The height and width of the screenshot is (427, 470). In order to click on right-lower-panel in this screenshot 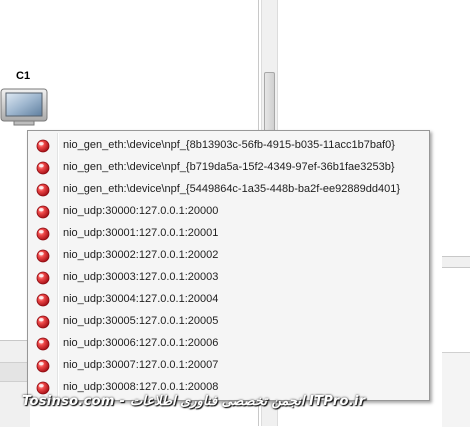, I will do `click(456, 389)`.